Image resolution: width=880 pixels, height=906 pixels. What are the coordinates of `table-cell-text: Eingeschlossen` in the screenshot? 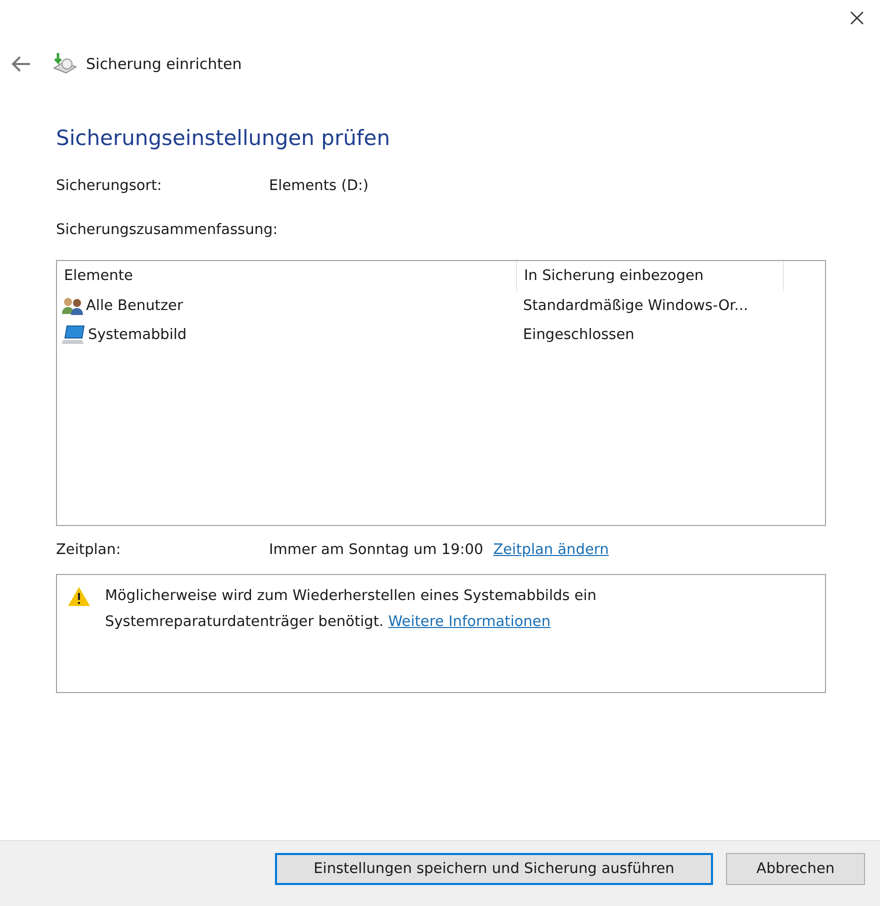 It's located at (579, 334).